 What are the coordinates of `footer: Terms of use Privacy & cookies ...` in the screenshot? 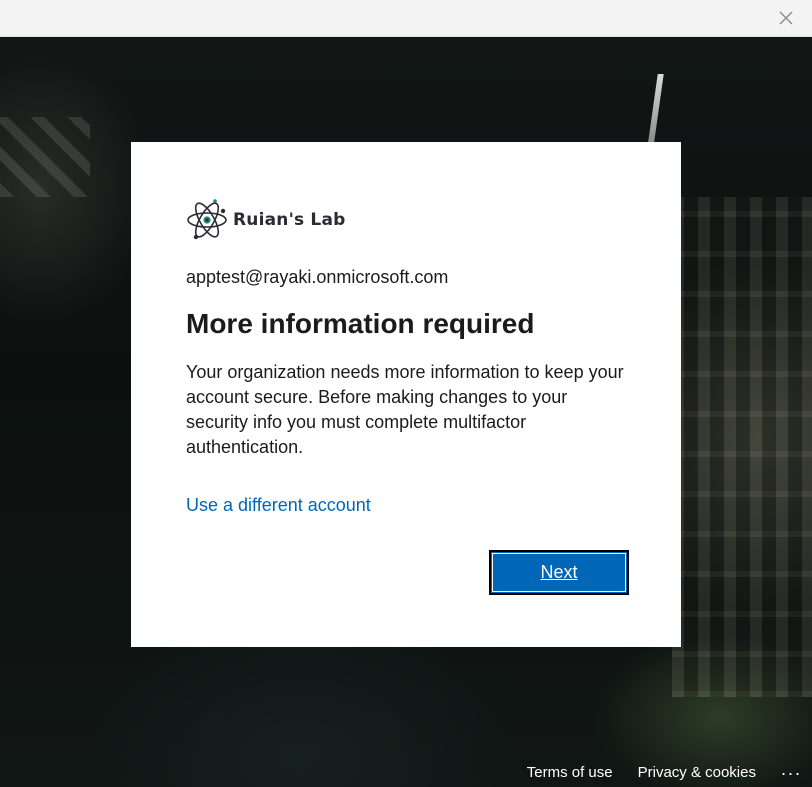 It's located at (669, 772).